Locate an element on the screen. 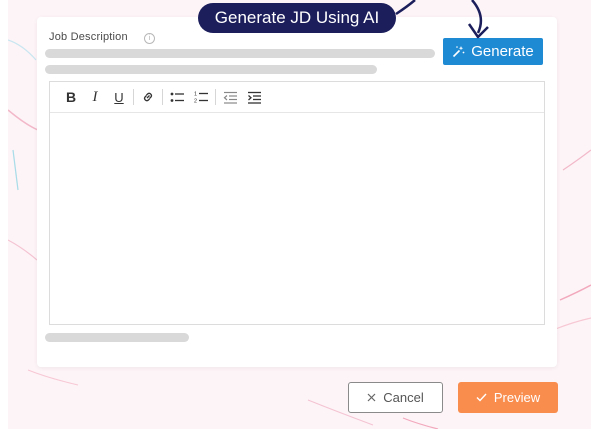 Image resolution: width=595 pixels, height=429 pixels. bold-button: B is located at coordinates (71, 97).